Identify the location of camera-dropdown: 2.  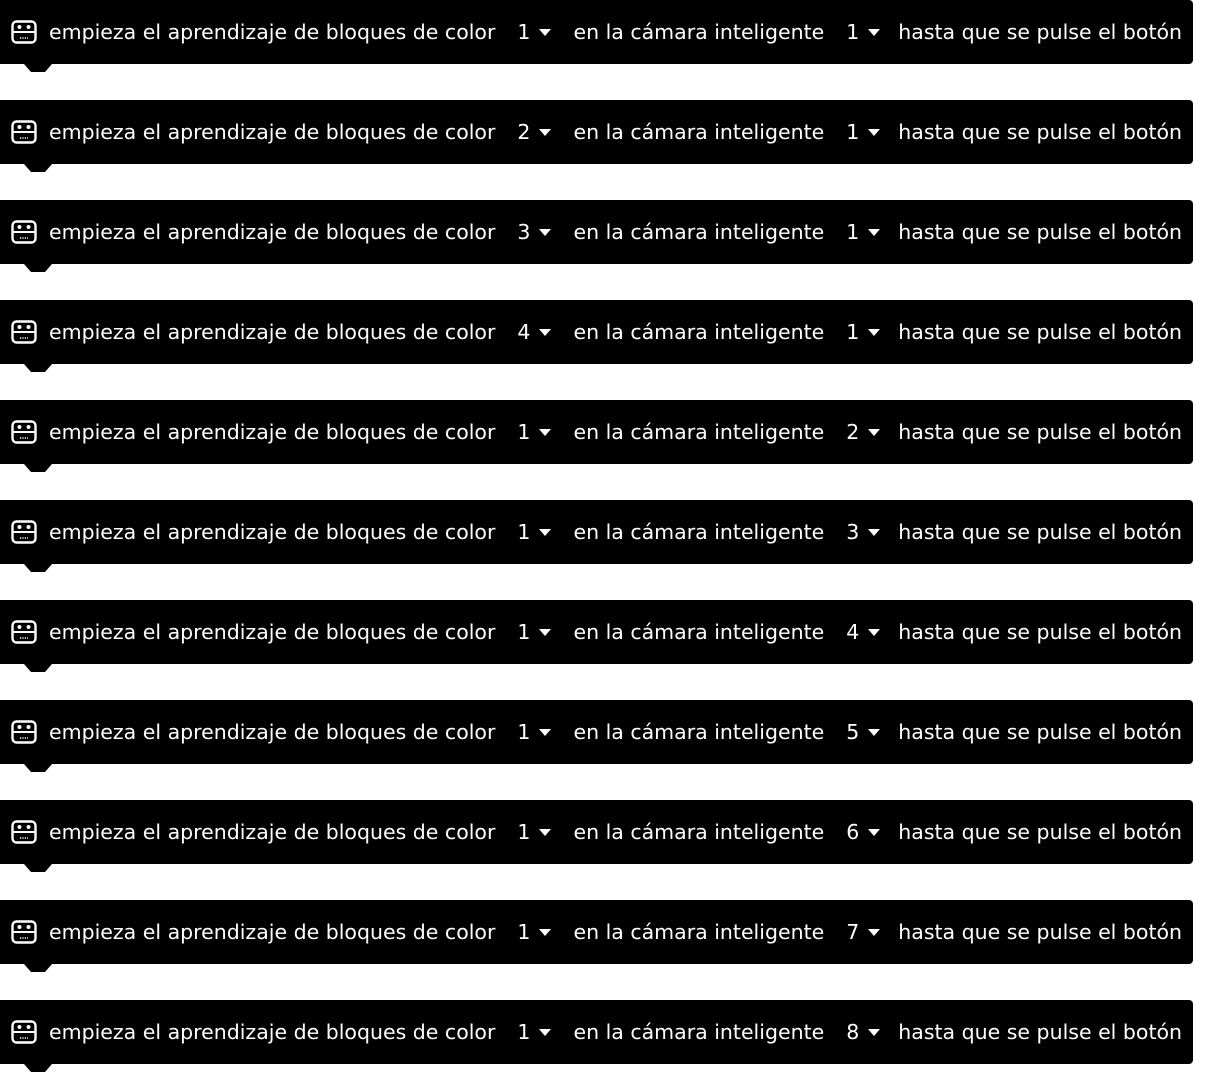
(863, 432).